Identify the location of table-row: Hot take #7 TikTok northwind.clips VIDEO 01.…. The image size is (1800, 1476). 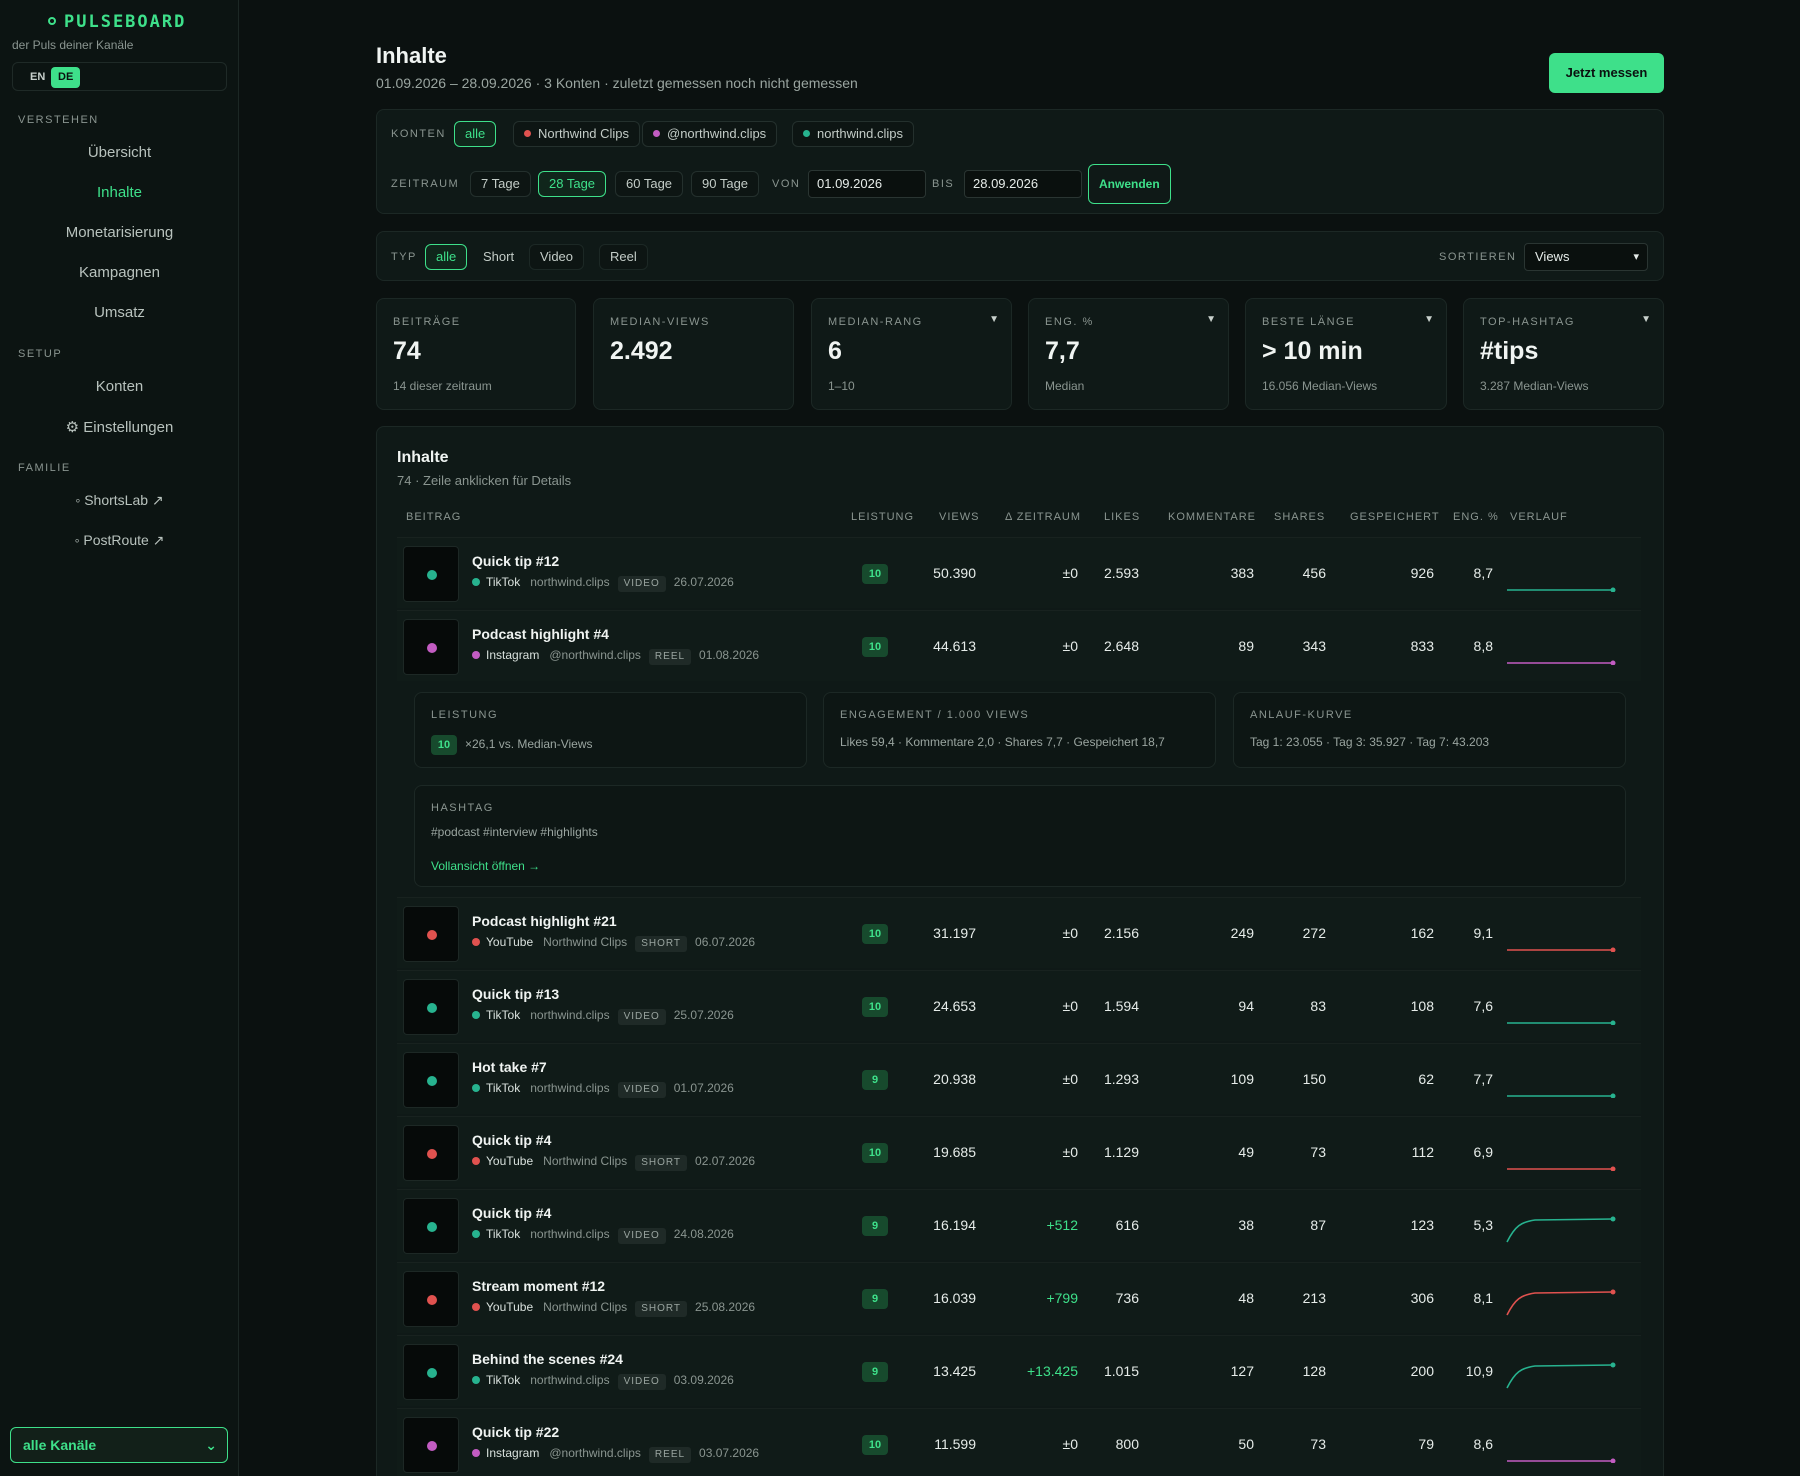
(1019, 1078).